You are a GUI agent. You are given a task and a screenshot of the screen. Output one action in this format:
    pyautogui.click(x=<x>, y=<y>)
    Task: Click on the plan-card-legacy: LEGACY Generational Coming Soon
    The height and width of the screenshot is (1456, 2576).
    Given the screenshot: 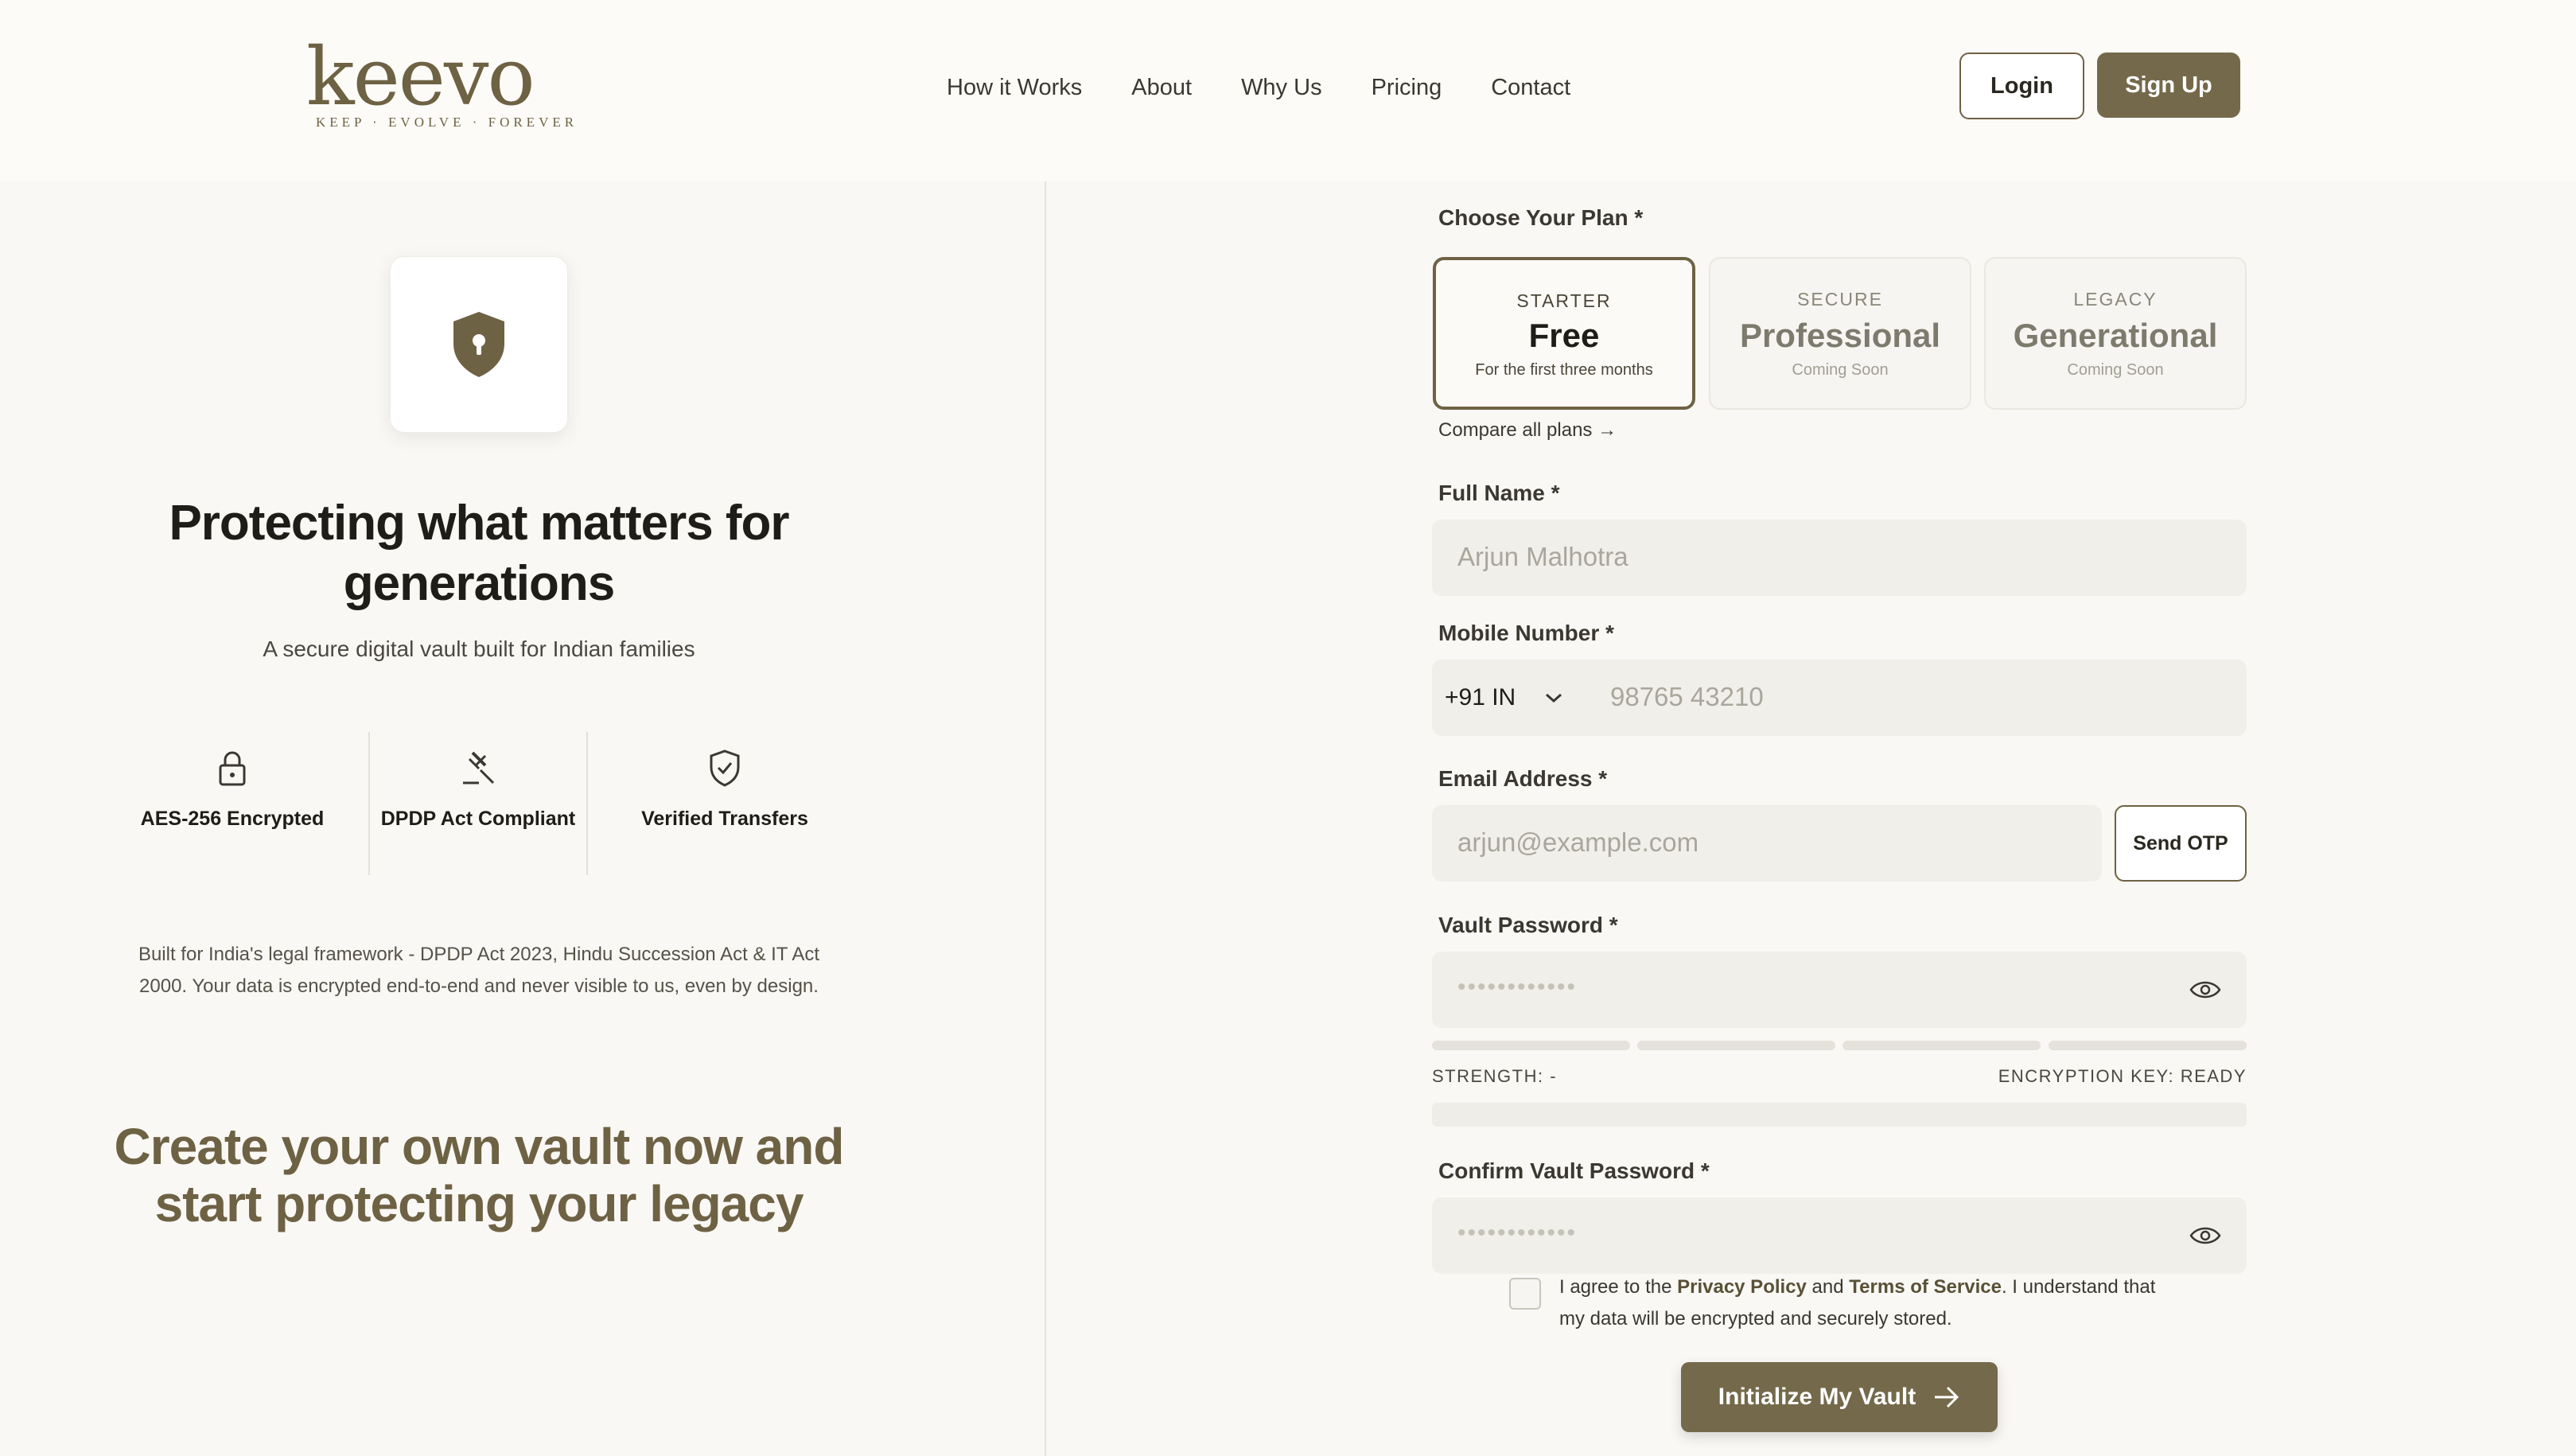 What is the action you would take?
    pyautogui.click(x=2116, y=333)
    